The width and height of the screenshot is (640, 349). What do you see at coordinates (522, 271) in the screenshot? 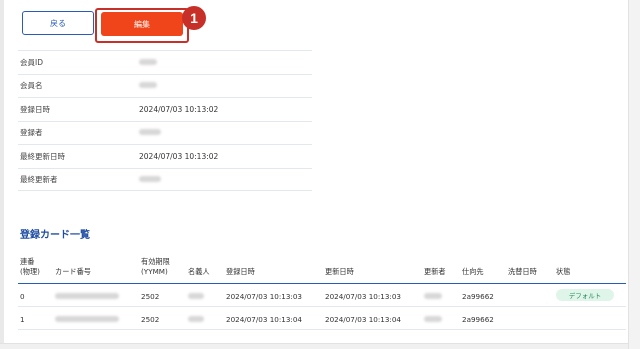
I see `col-settle: 洗替日時` at bounding box center [522, 271].